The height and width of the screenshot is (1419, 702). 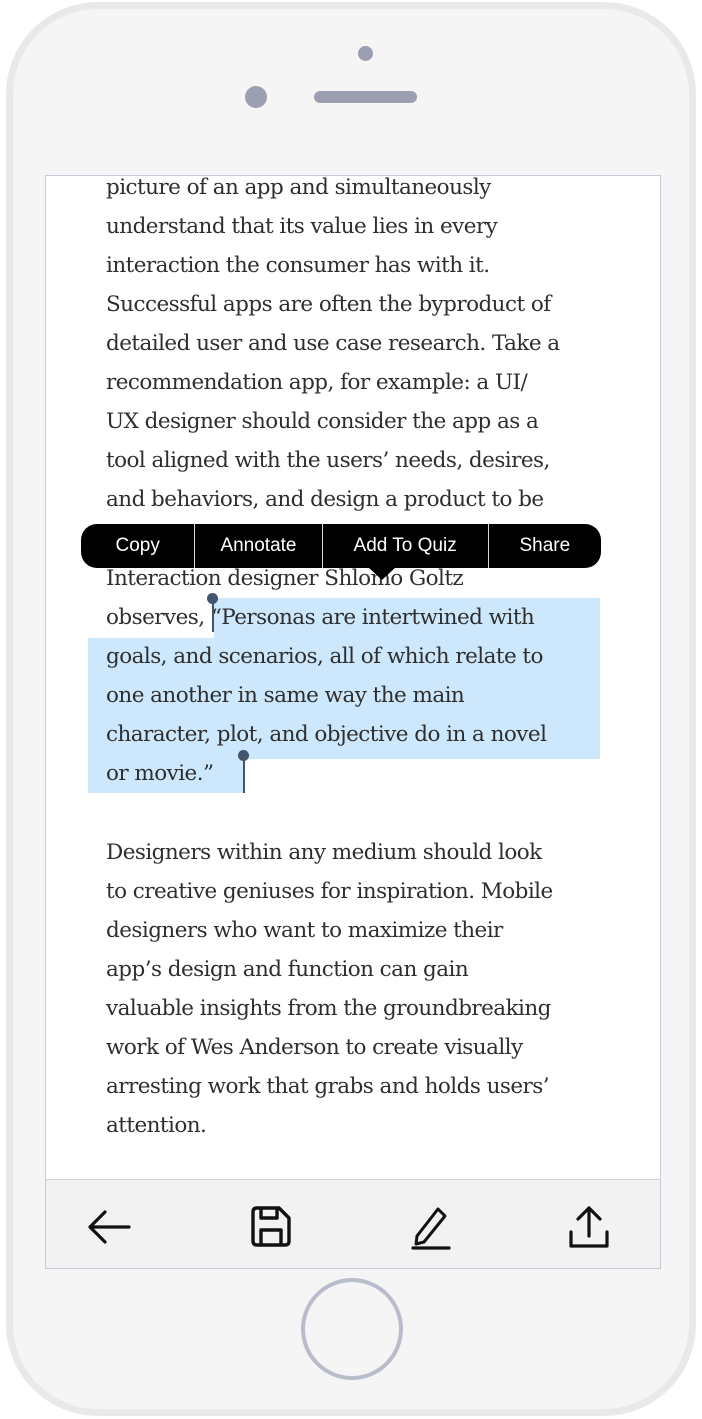 What do you see at coordinates (285, 578) in the screenshot?
I see `article-line-partially-covered: Interaction designer Shlomo Goltz` at bounding box center [285, 578].